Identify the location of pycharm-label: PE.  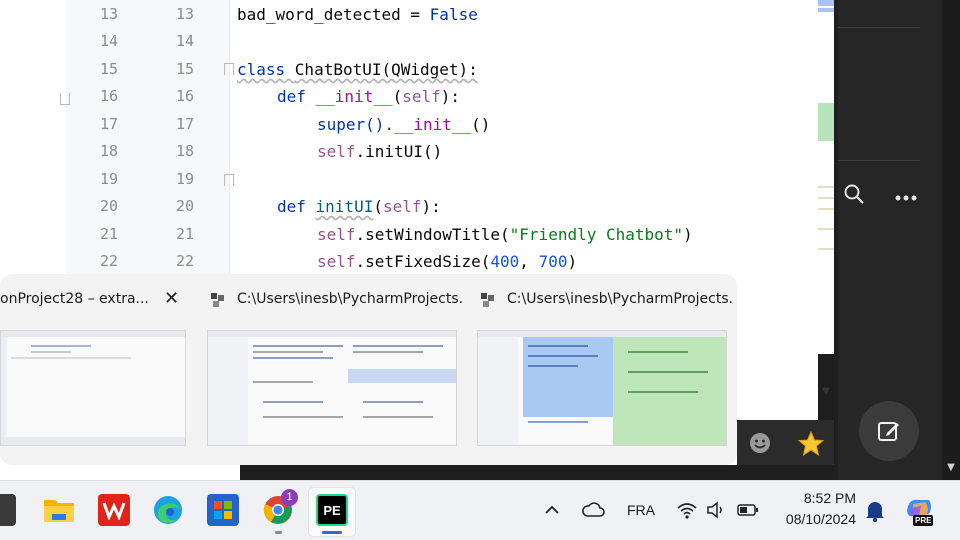
(332, 510).